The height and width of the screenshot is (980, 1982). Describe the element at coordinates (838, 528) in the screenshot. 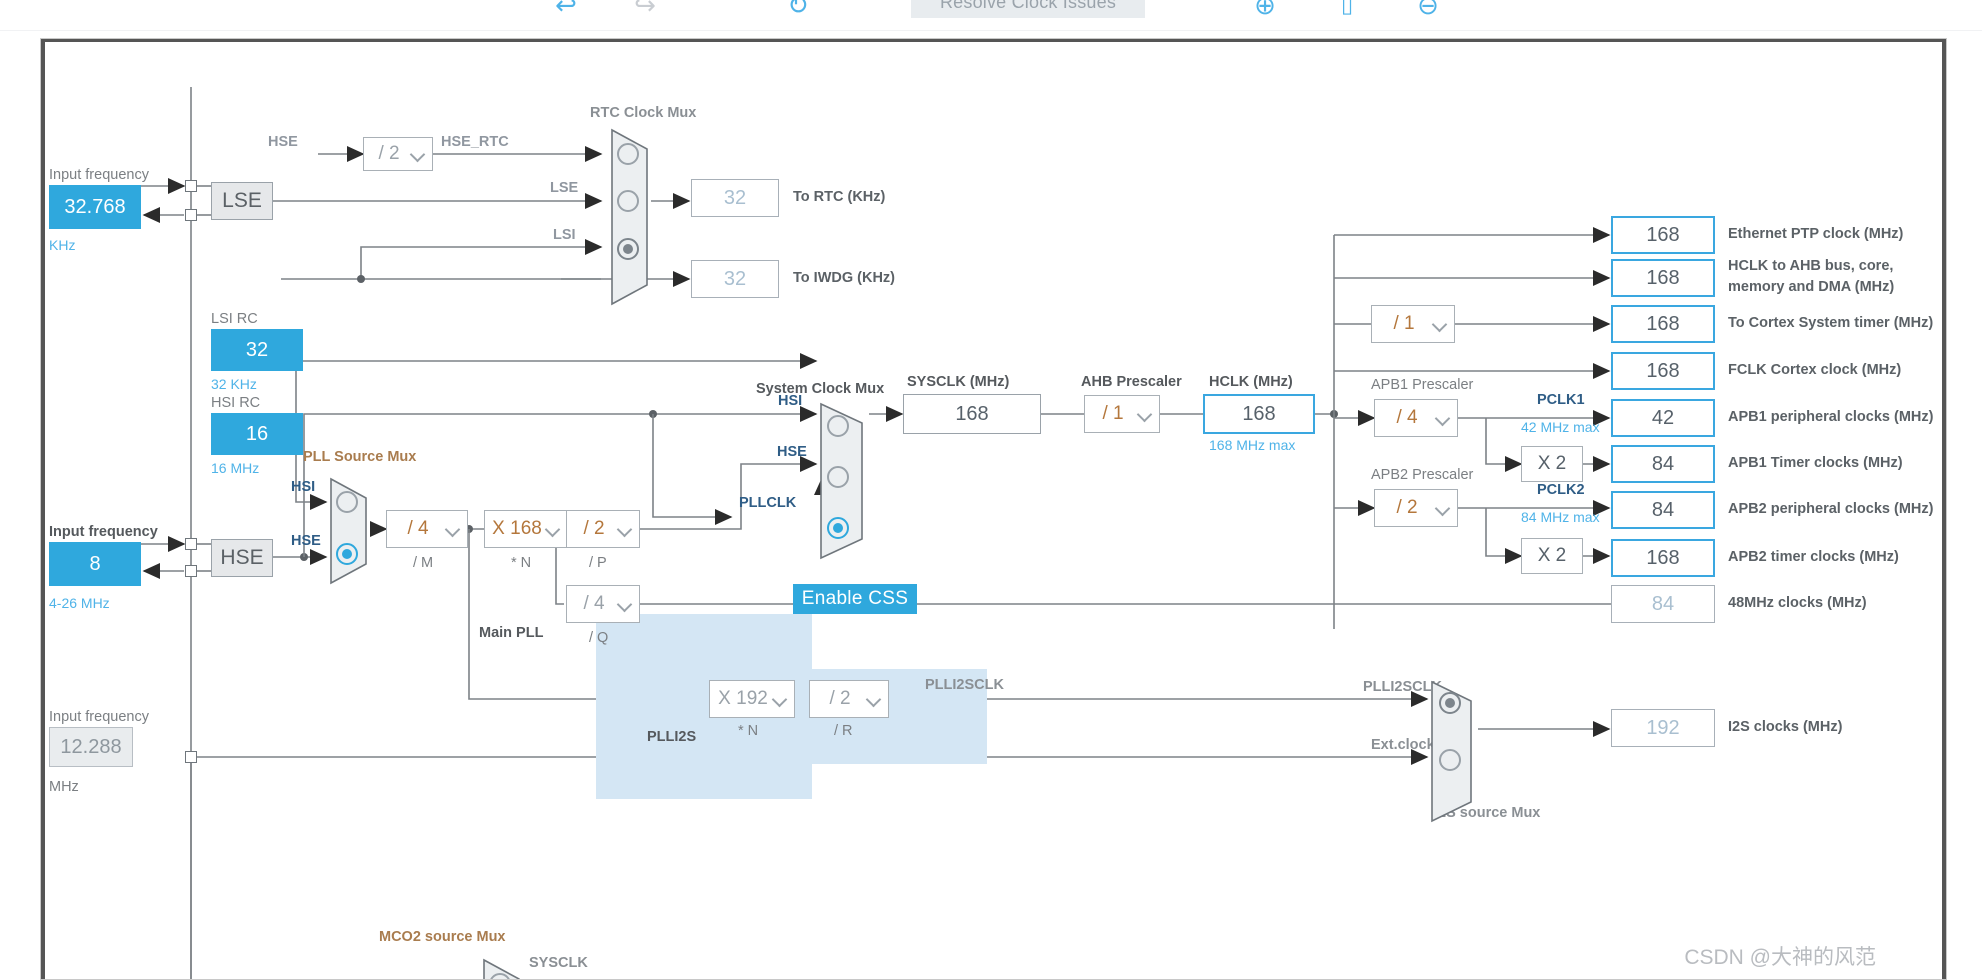

I see `system-clock-mux-option-pllclk` at that location.